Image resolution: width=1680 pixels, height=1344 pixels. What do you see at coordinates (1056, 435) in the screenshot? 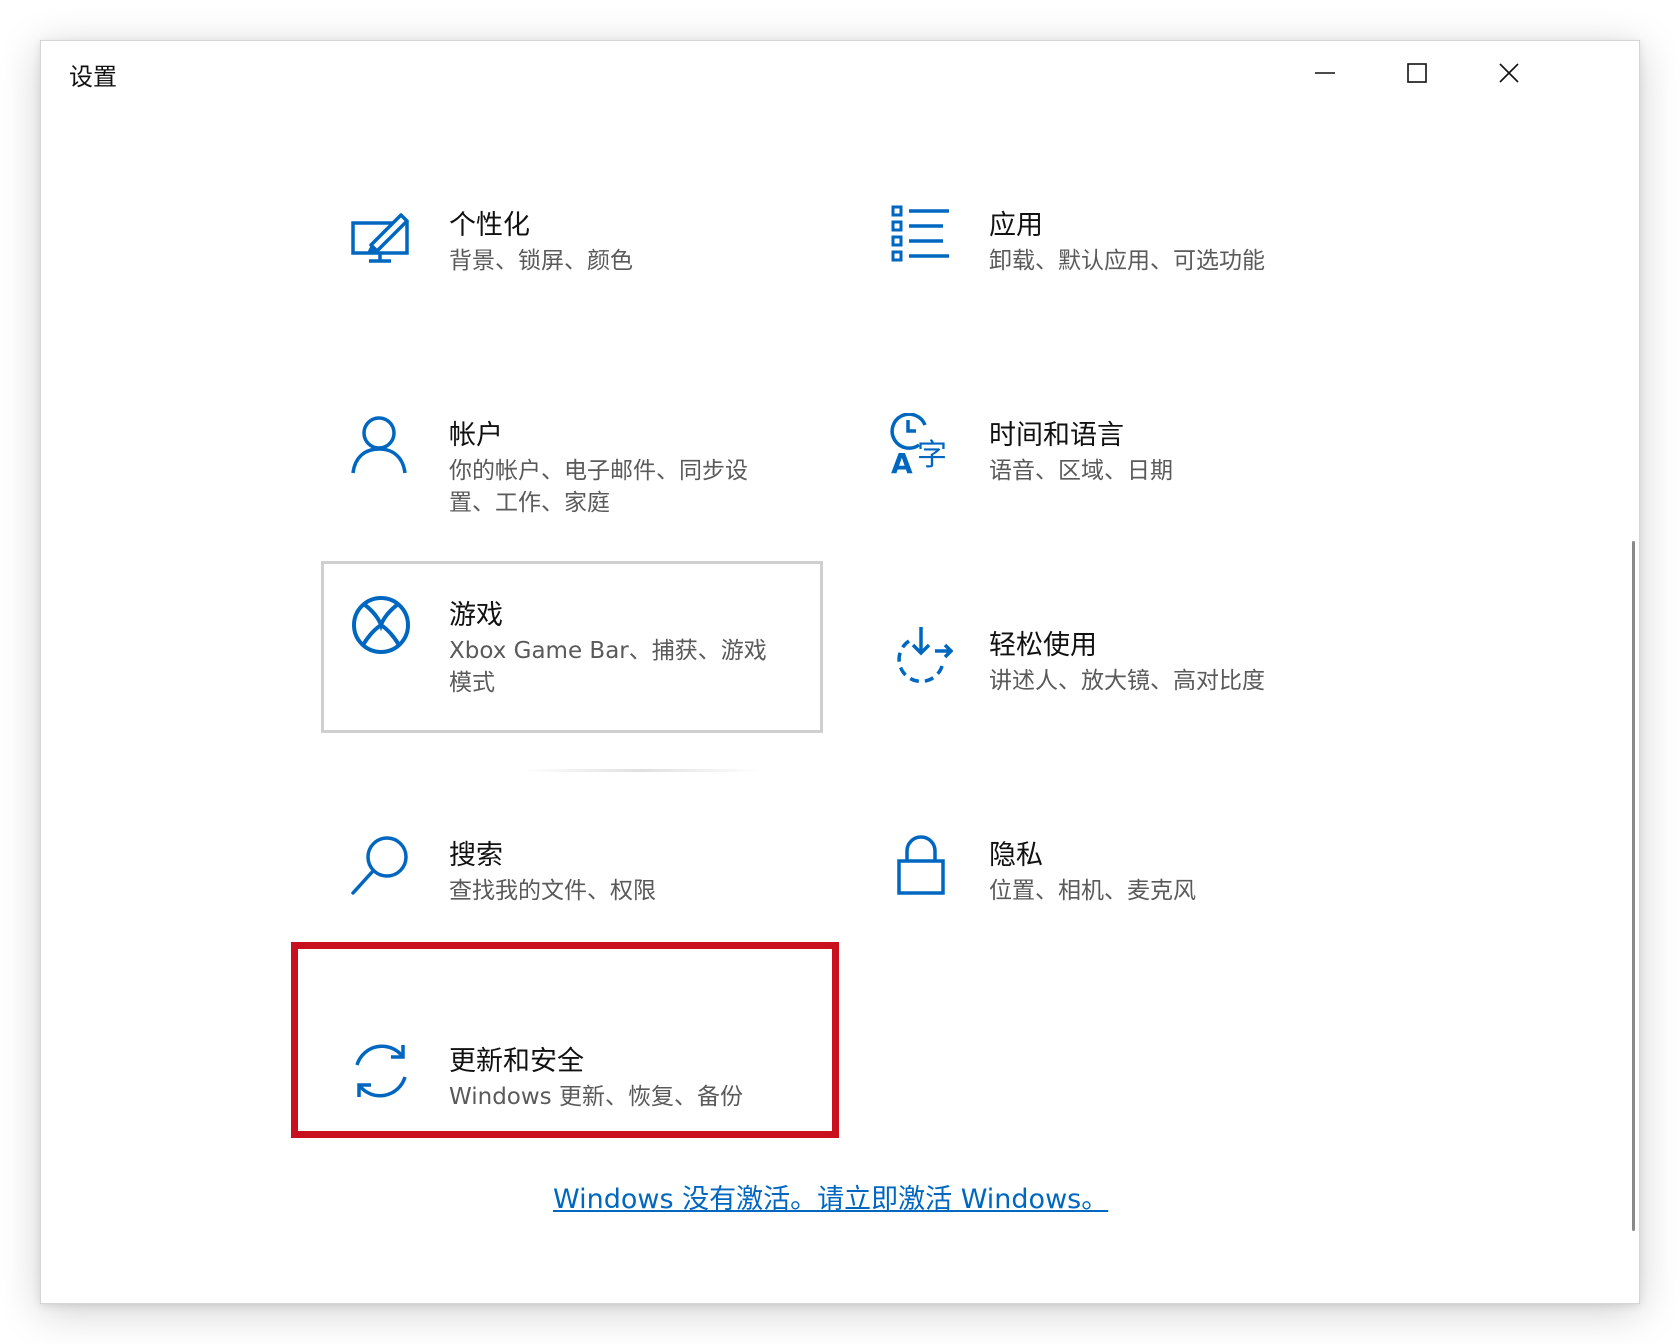
I see `tile-title: 时间和语言` at bounding box center [1056, 435].